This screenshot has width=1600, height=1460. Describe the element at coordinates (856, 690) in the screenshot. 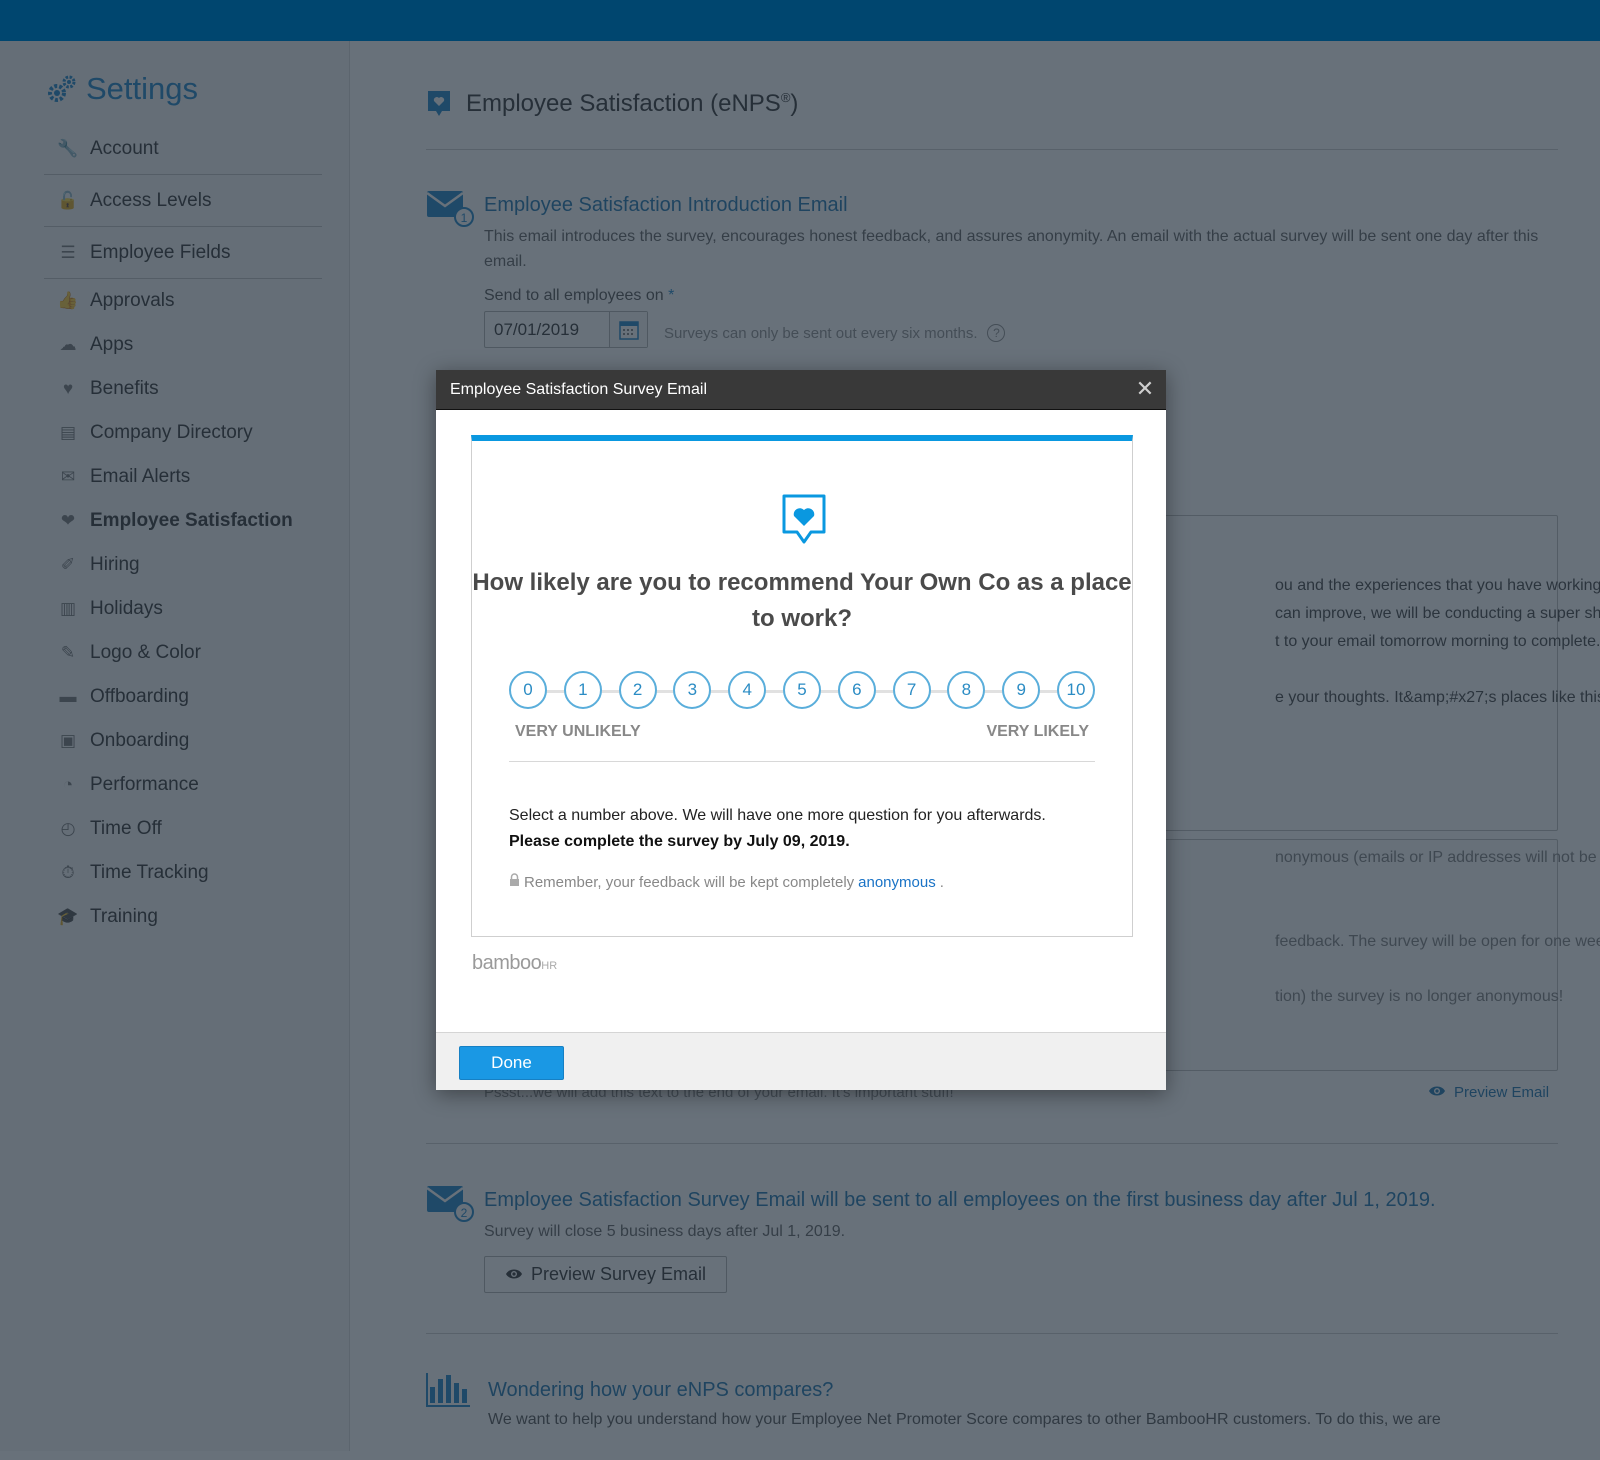

I see `rating-option: 6` at that location.